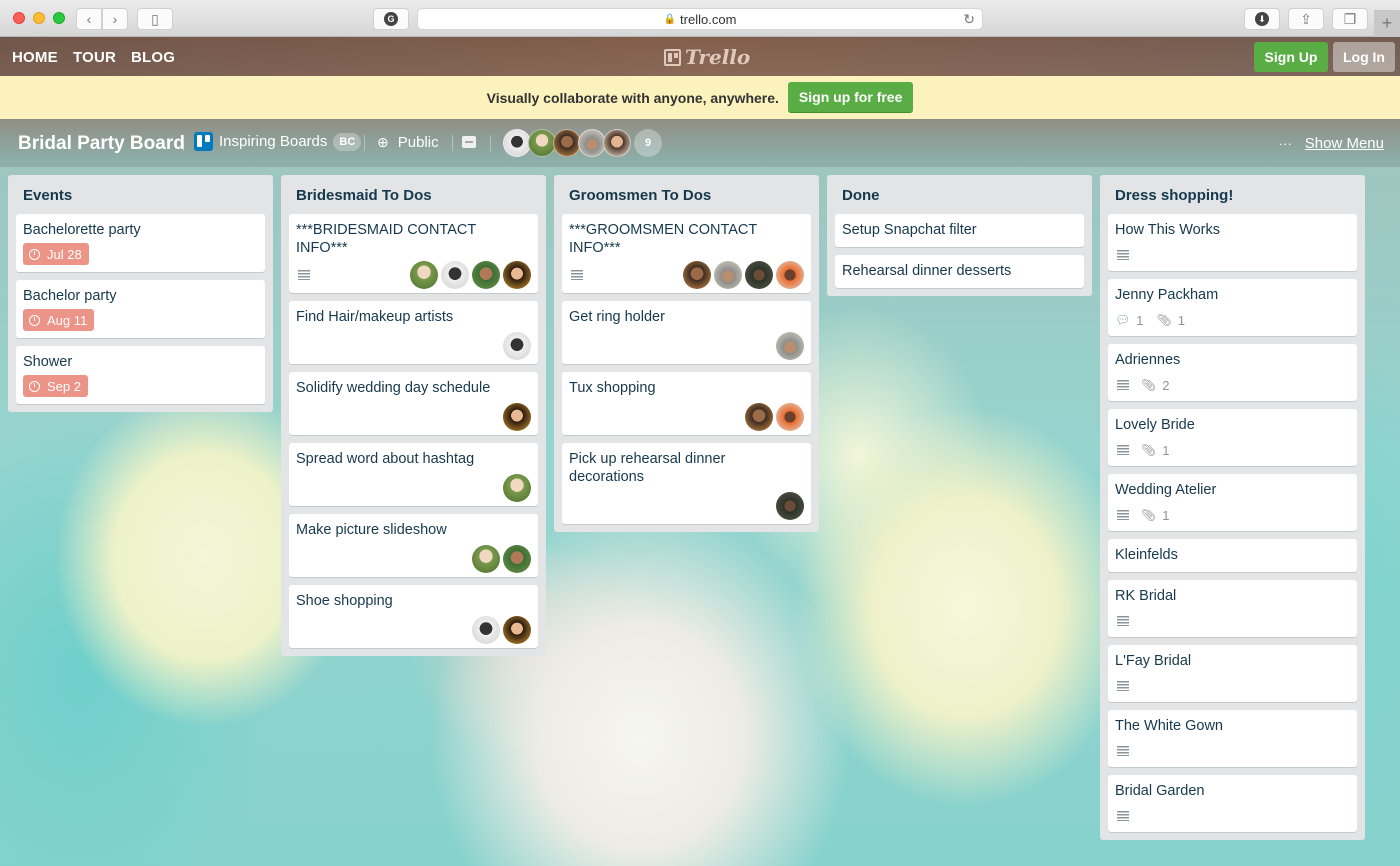  I want to click on forward-button: ›, so click(115, 19).